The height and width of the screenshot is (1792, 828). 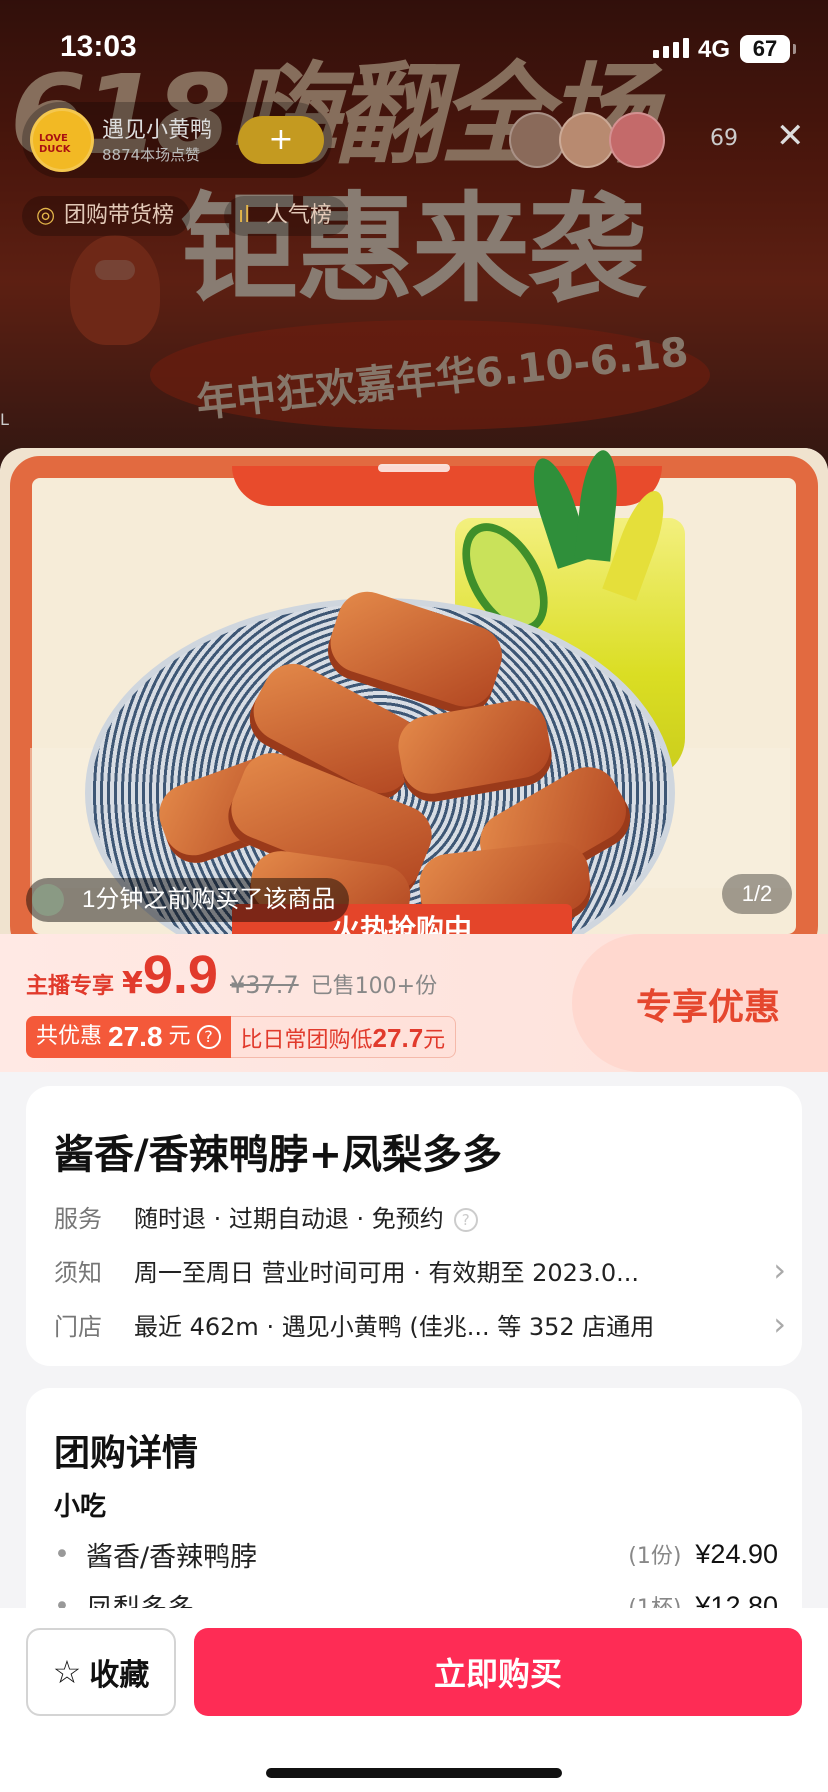 What do you see at coordinates (78, 1218) in the screenshot?
I see `service-label: 服务` at bounding box center [78, 1218].